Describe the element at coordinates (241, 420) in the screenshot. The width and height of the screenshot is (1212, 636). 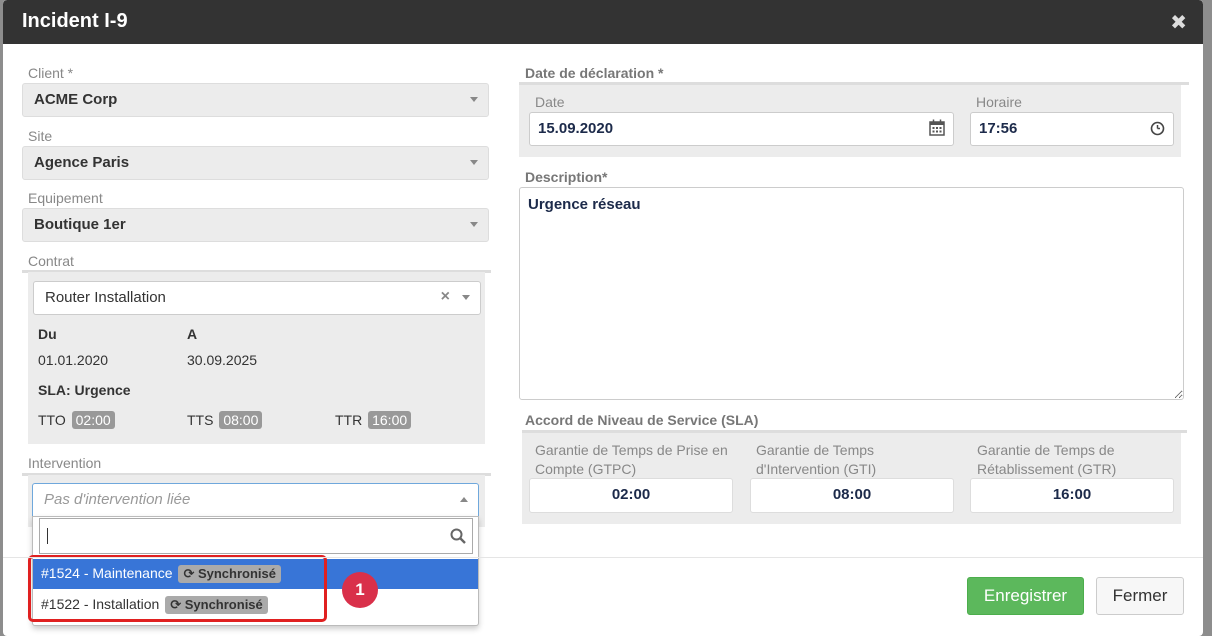
I see `tts-badge: 08:00` at that location.